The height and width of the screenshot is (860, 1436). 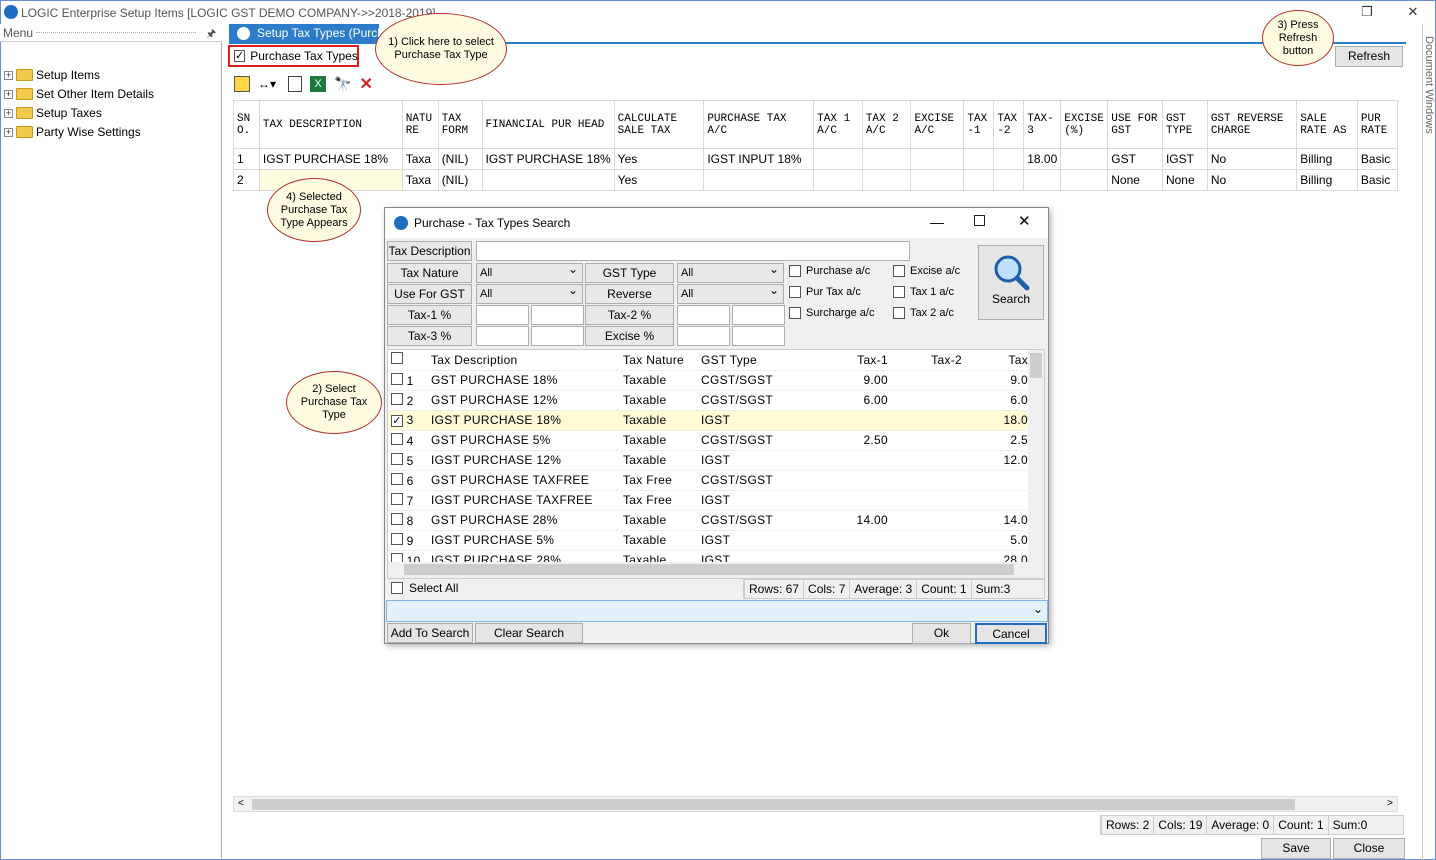 What do you see at coordinates (397, 421) in the screenshot?
I see `row-checkbox: ✓` at bounding box center [397, 421].